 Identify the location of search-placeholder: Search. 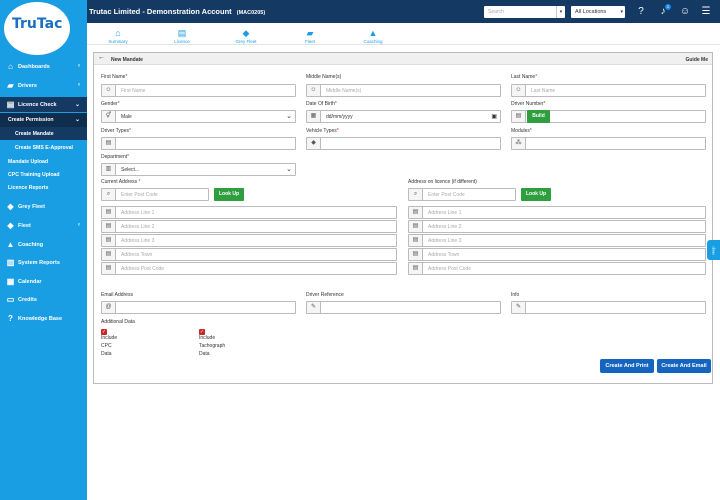
(496, 12).